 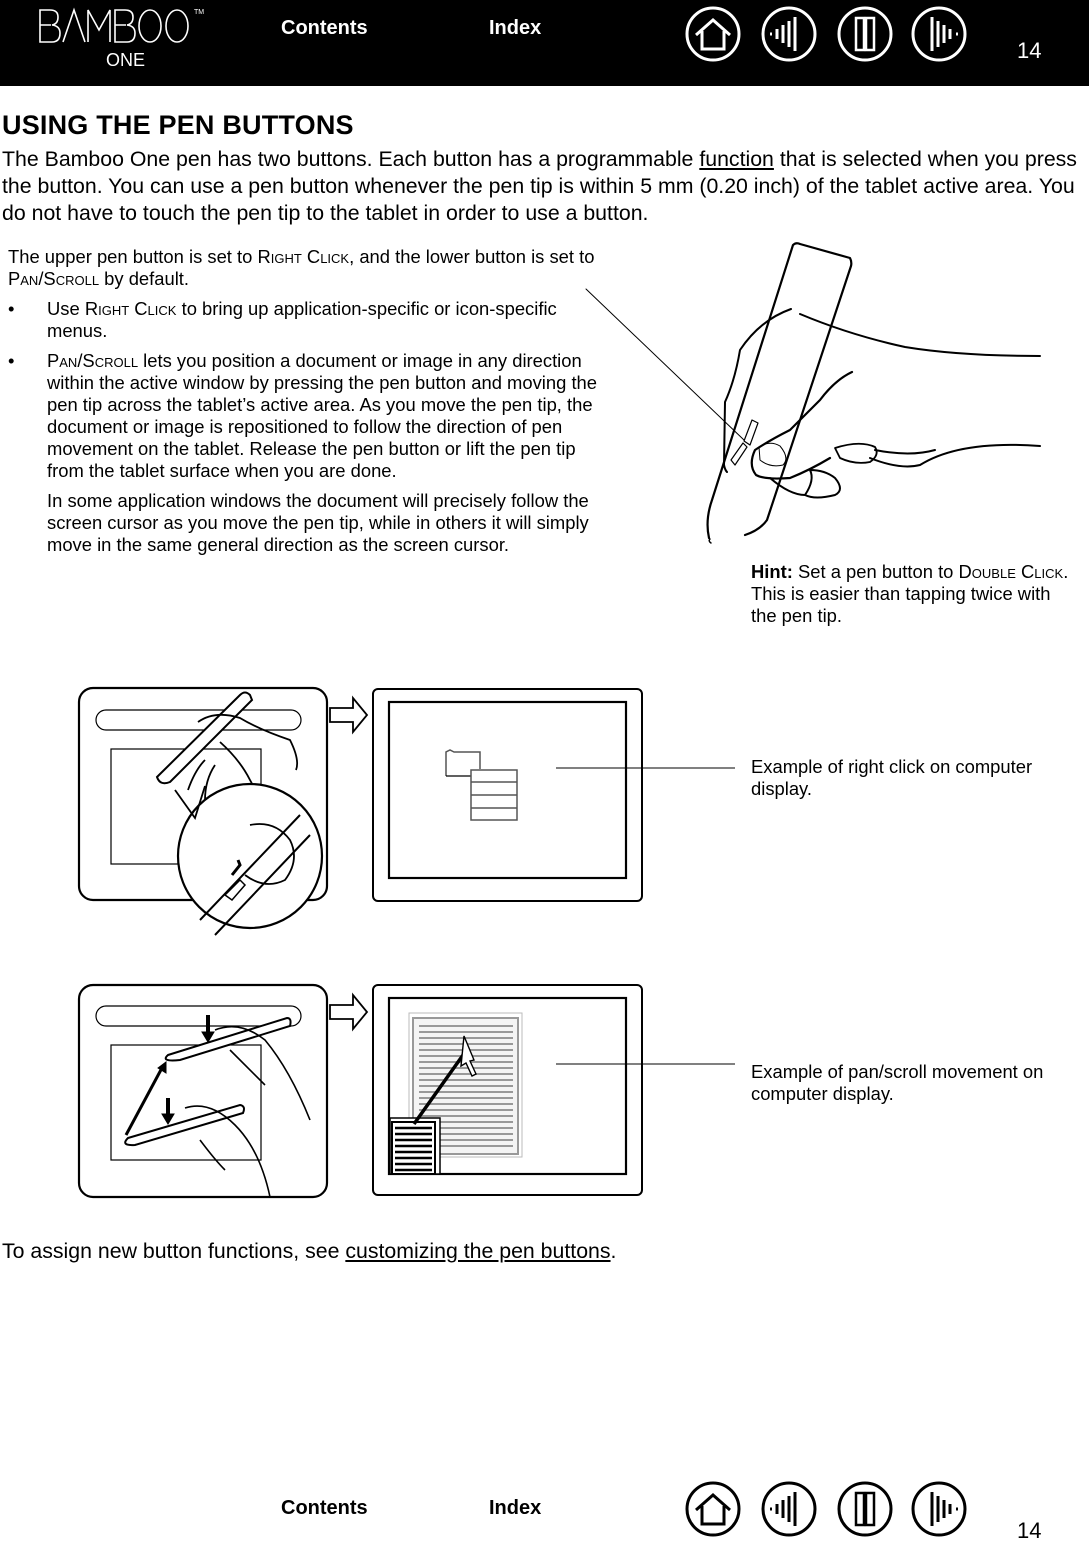 I want to click on context-menu, so click(x=494, y=795).